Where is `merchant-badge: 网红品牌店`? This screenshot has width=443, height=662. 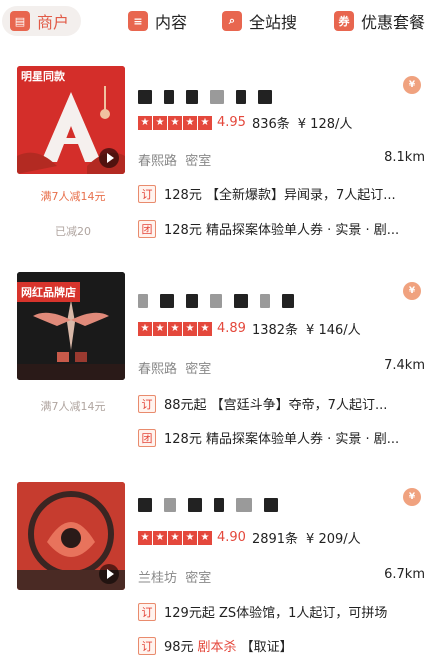
merchant-badge: 网红品牌店 is located at coordinates (48, 292).